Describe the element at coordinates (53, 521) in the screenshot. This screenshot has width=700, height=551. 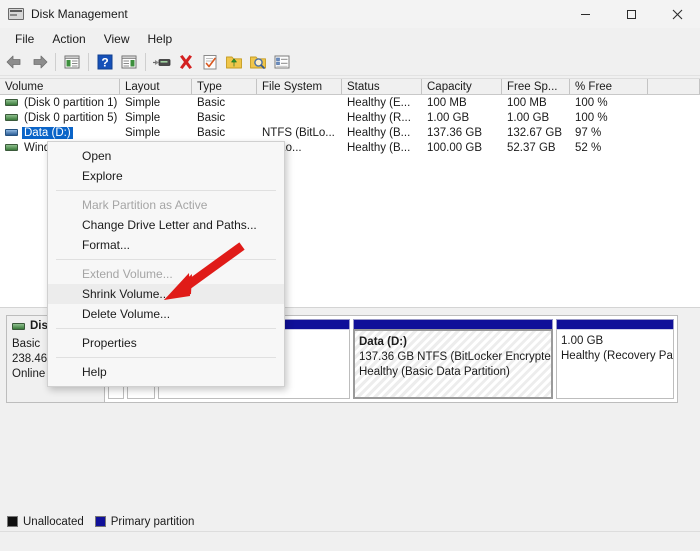
I see `legend-label: Unallocated` at that location.